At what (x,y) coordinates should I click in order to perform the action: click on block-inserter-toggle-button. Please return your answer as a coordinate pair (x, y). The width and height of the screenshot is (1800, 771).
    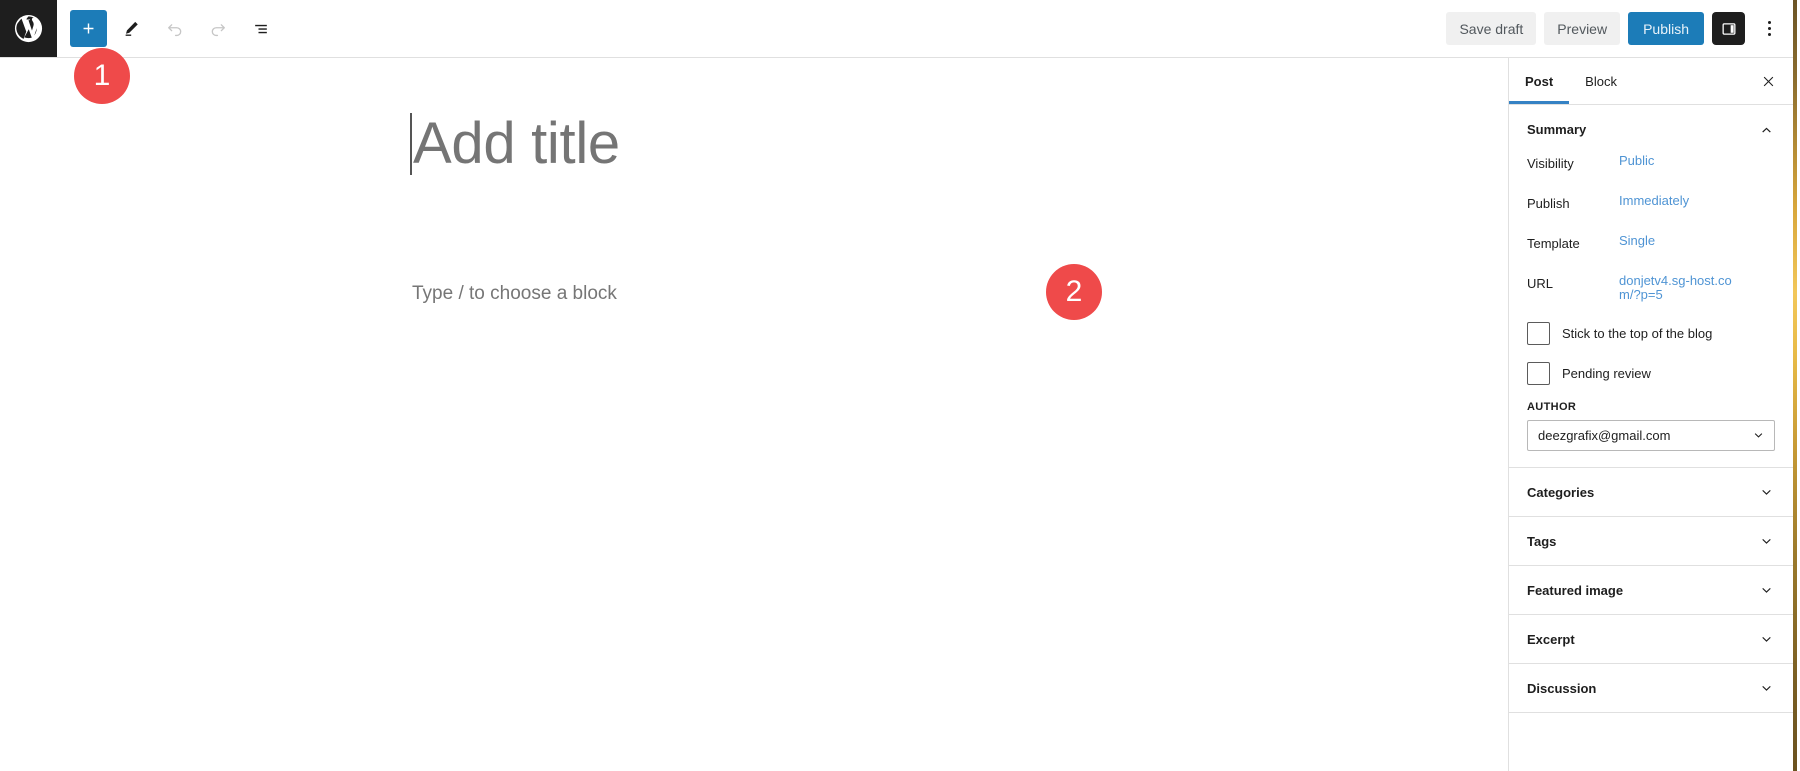
    Looking at the image, I should click on (88, 28).